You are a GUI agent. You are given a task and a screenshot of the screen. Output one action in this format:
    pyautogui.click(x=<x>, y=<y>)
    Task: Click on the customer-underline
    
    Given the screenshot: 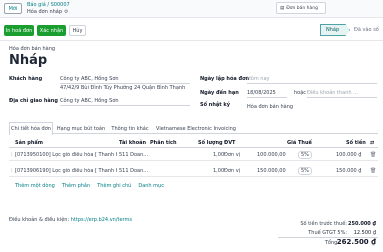 What is the action you would take?
    pyautogui.click(x=125, y=83)
    